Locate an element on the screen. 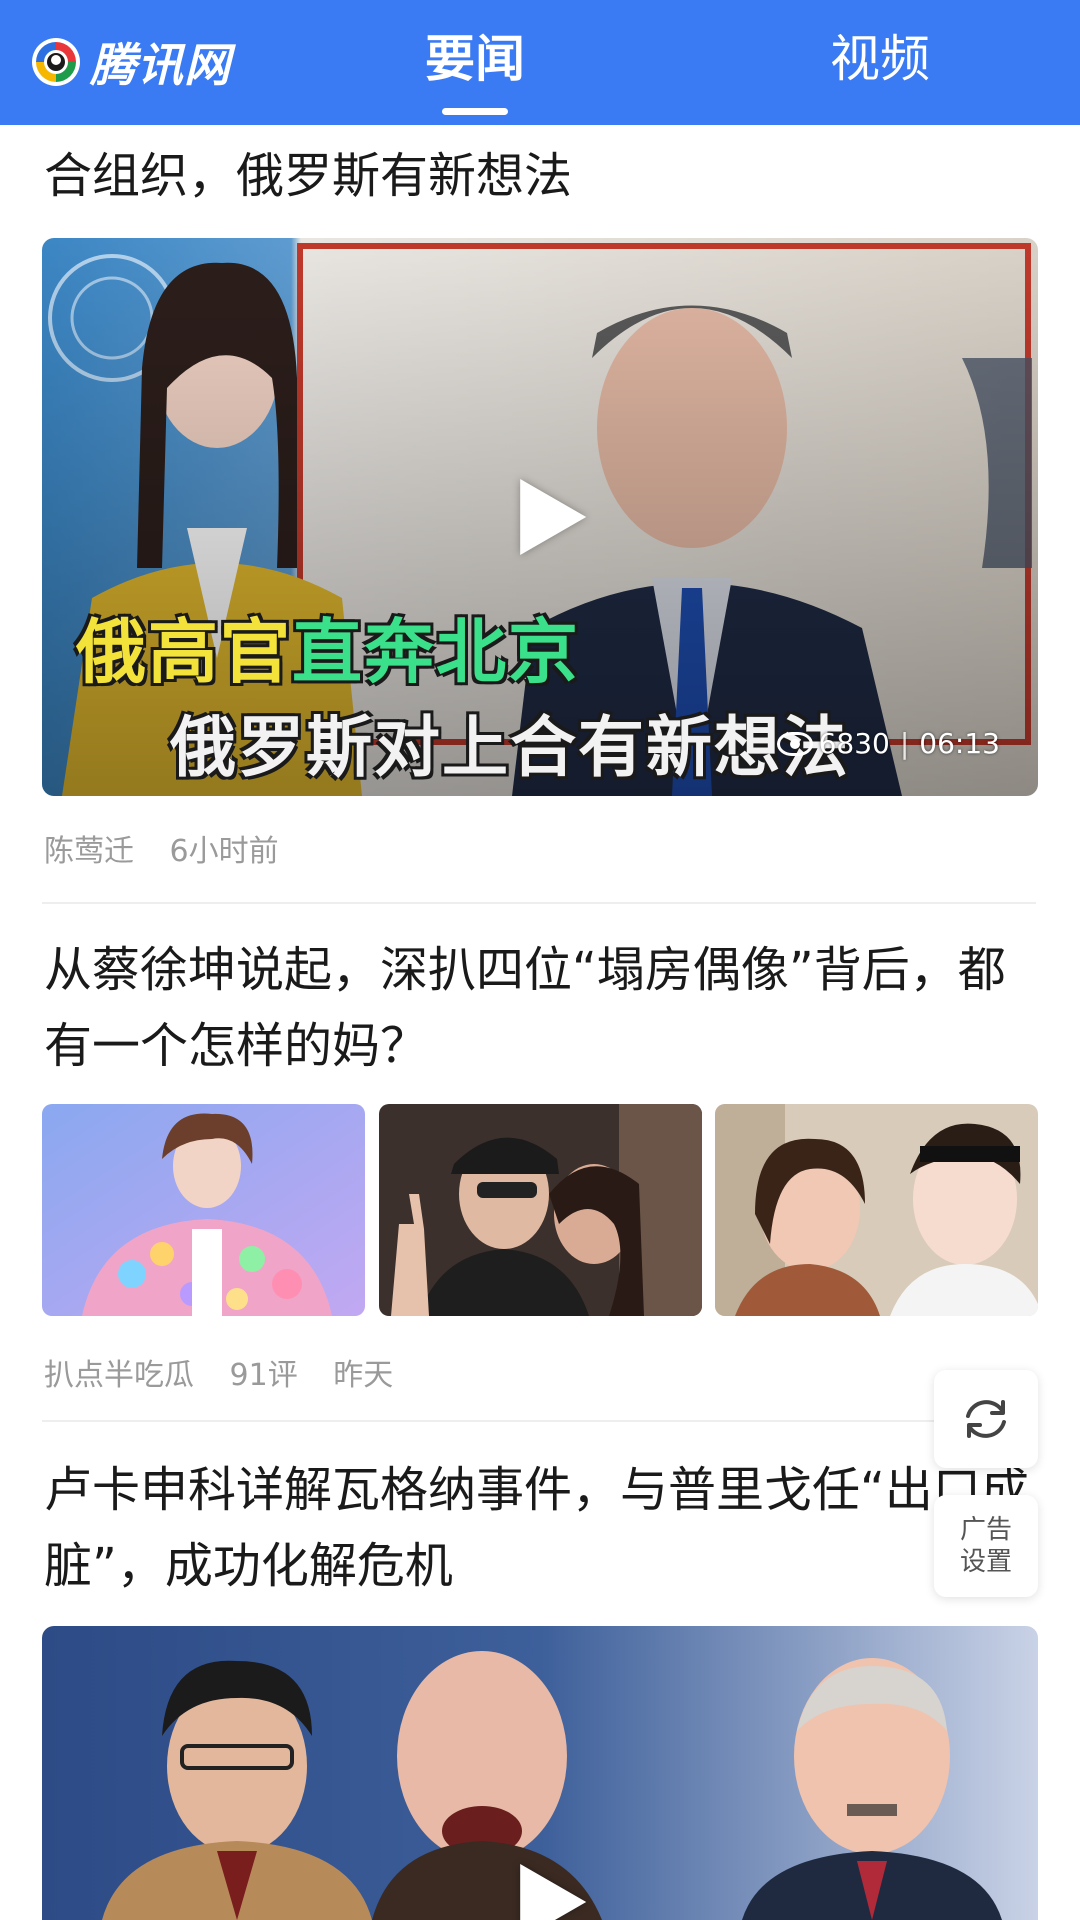 The image size is (1080, 1920). video-info: 6830 | 06:13 is located at coordinates (888, 743).